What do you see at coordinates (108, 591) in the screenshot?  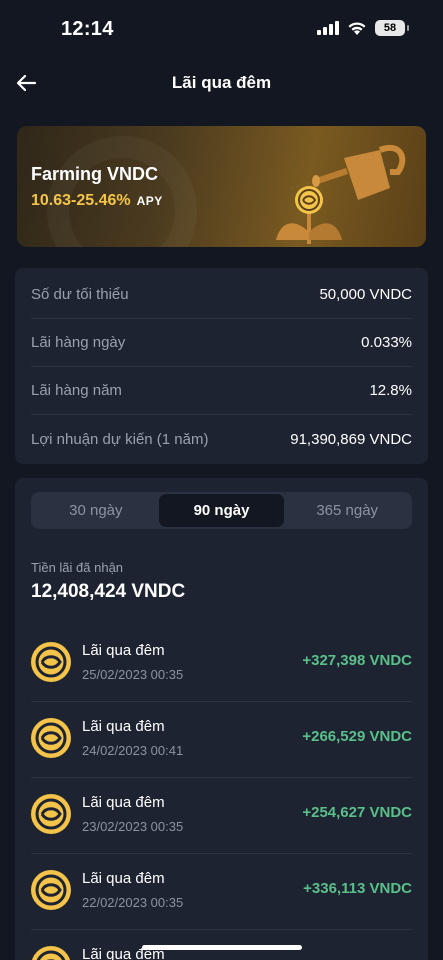 I see `earned-value: 12,408,424 VNDC` at bounding box center [108, 591].